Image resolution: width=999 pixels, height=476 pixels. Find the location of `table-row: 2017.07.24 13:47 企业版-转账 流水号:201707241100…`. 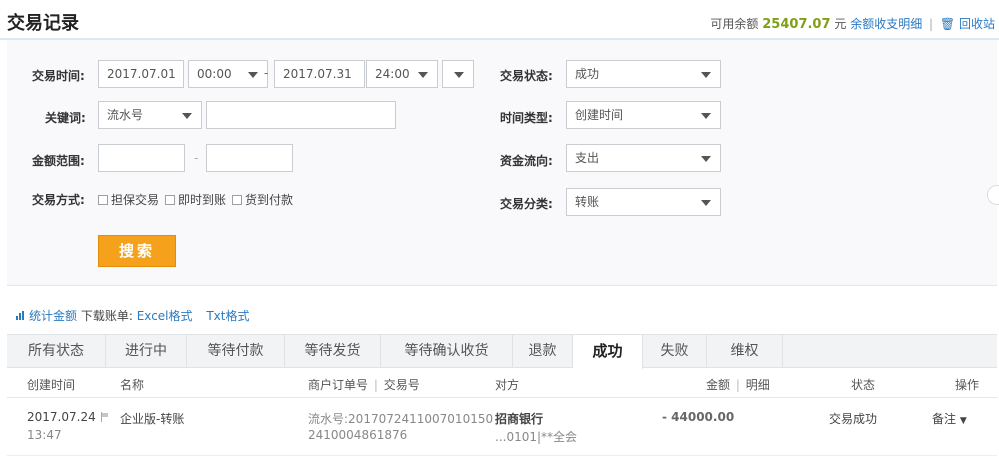

table-row: 2017.07.24 13:47 企业版-转账 流水号:201707241100… is located at coordinates (502, 427).